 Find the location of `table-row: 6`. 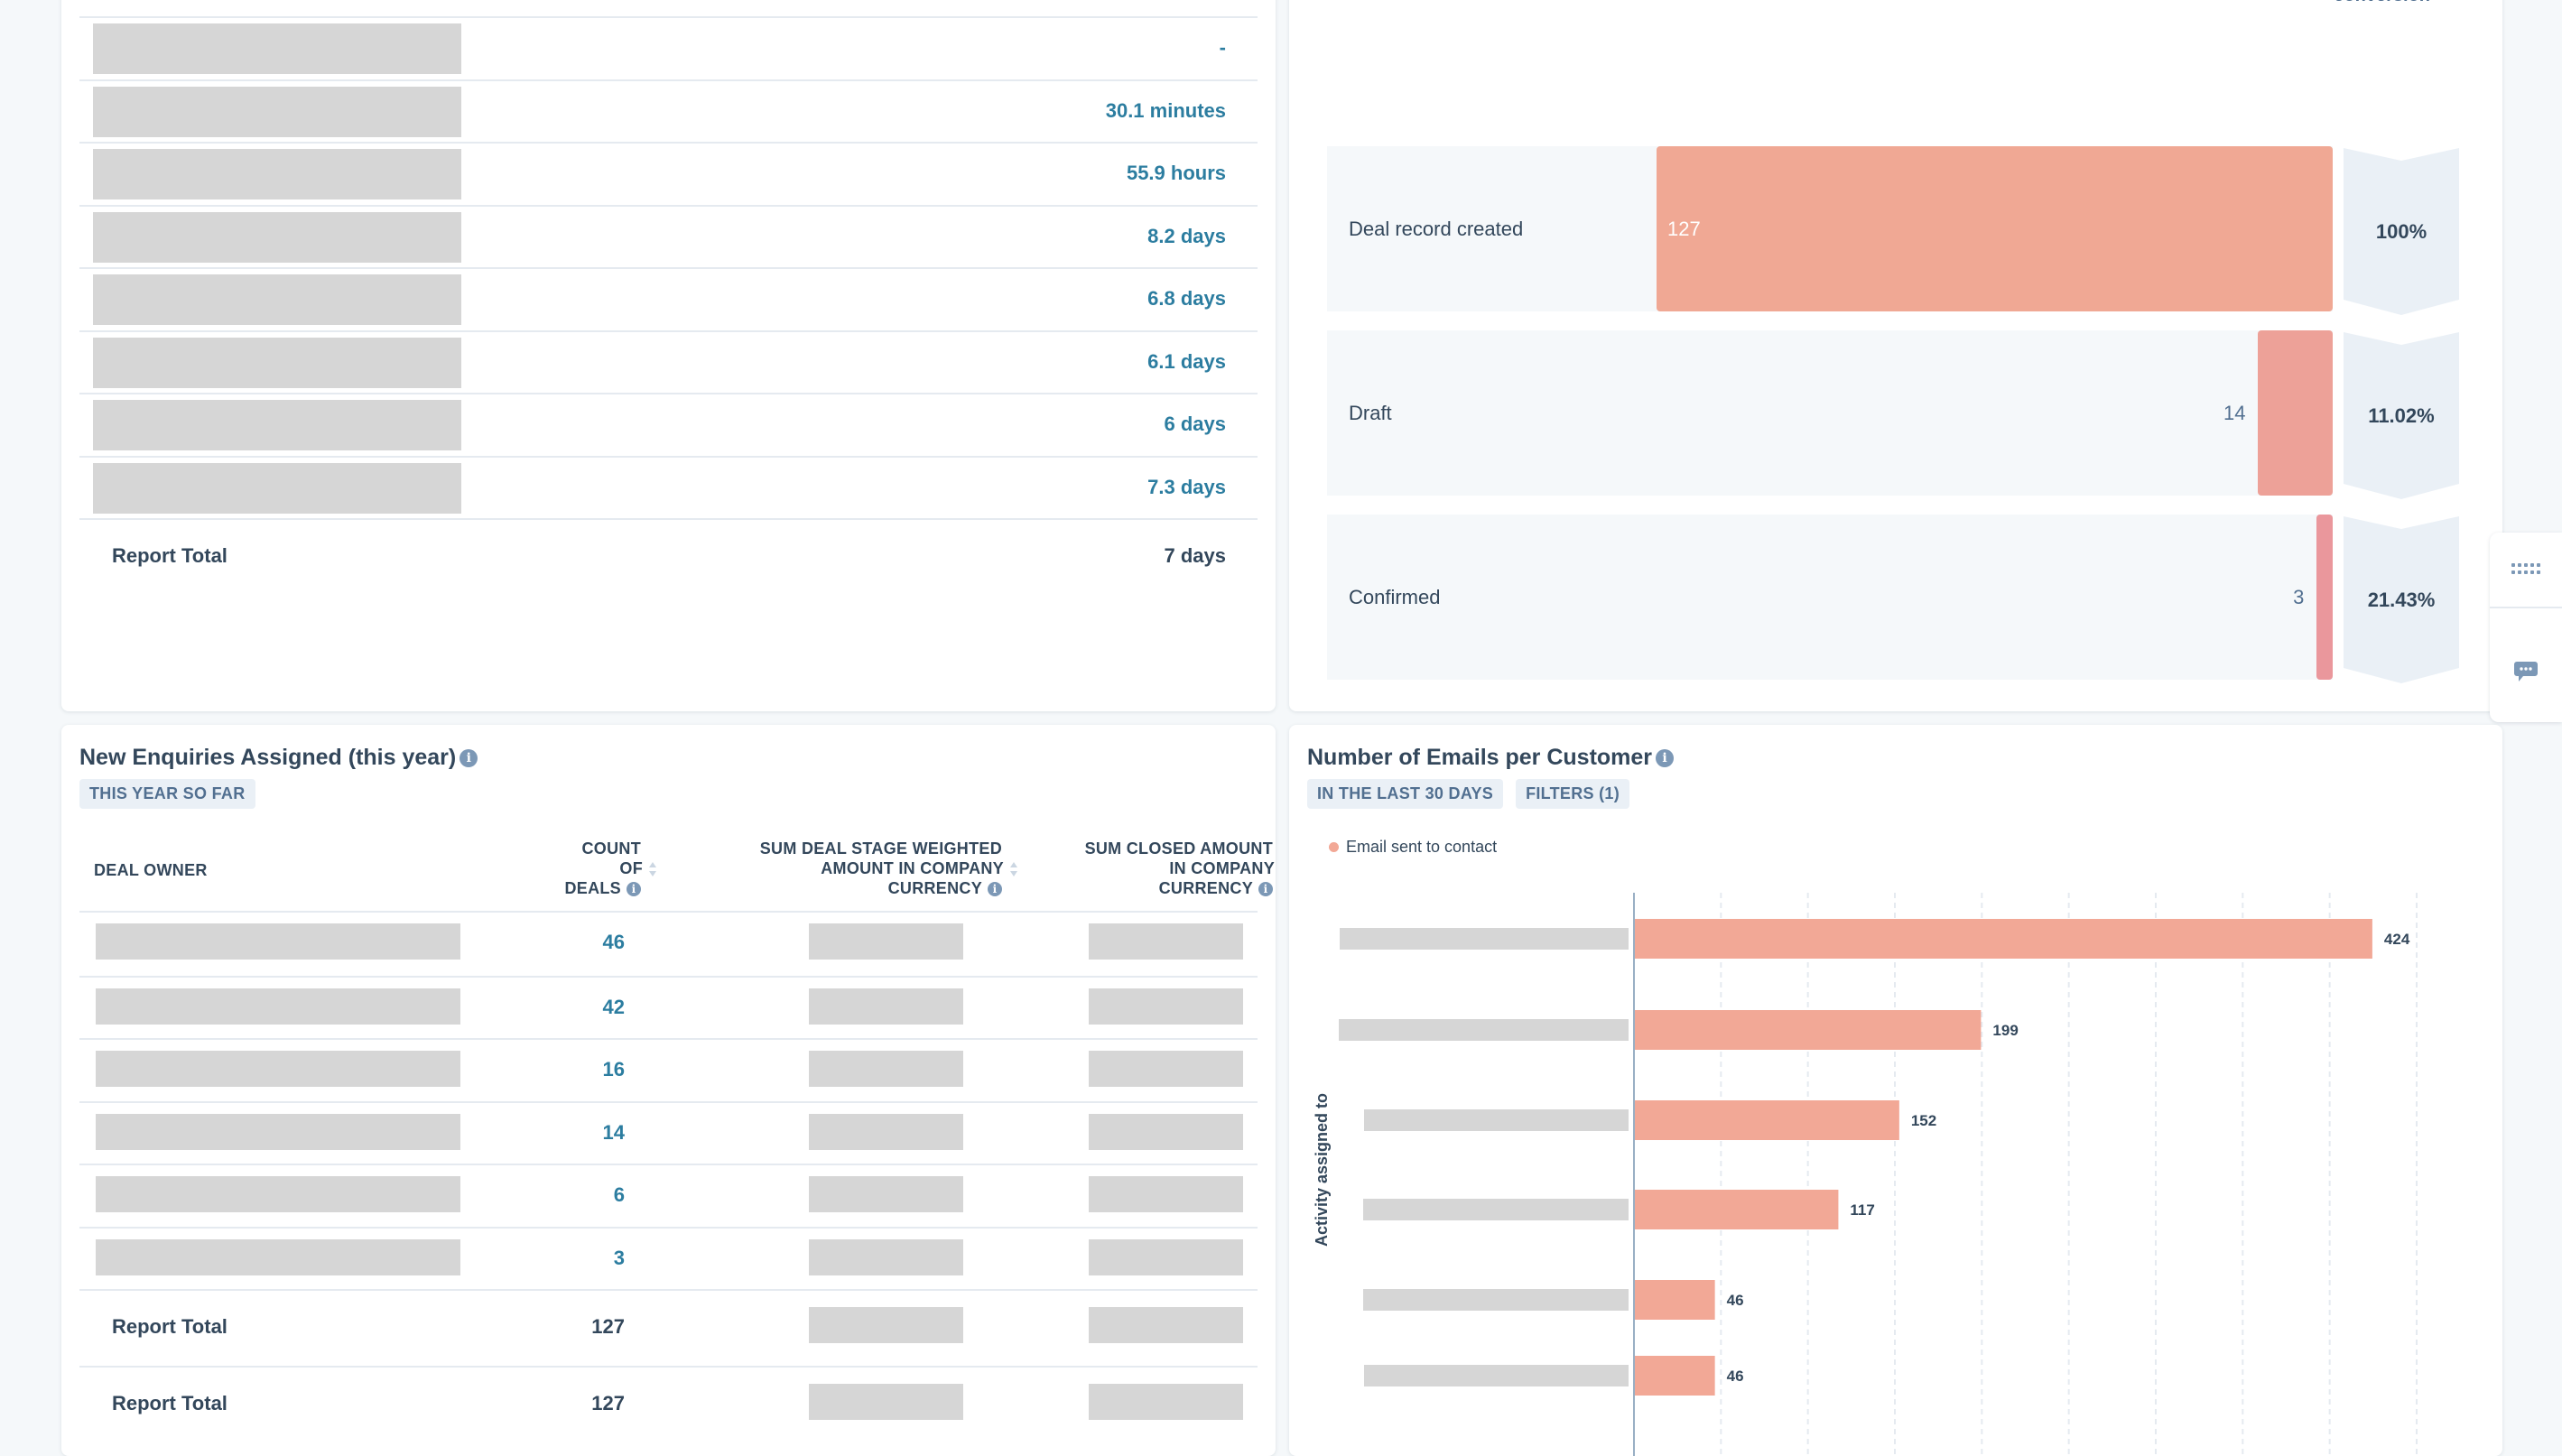

table-row: 6 is located at coordinates (668, 1196).